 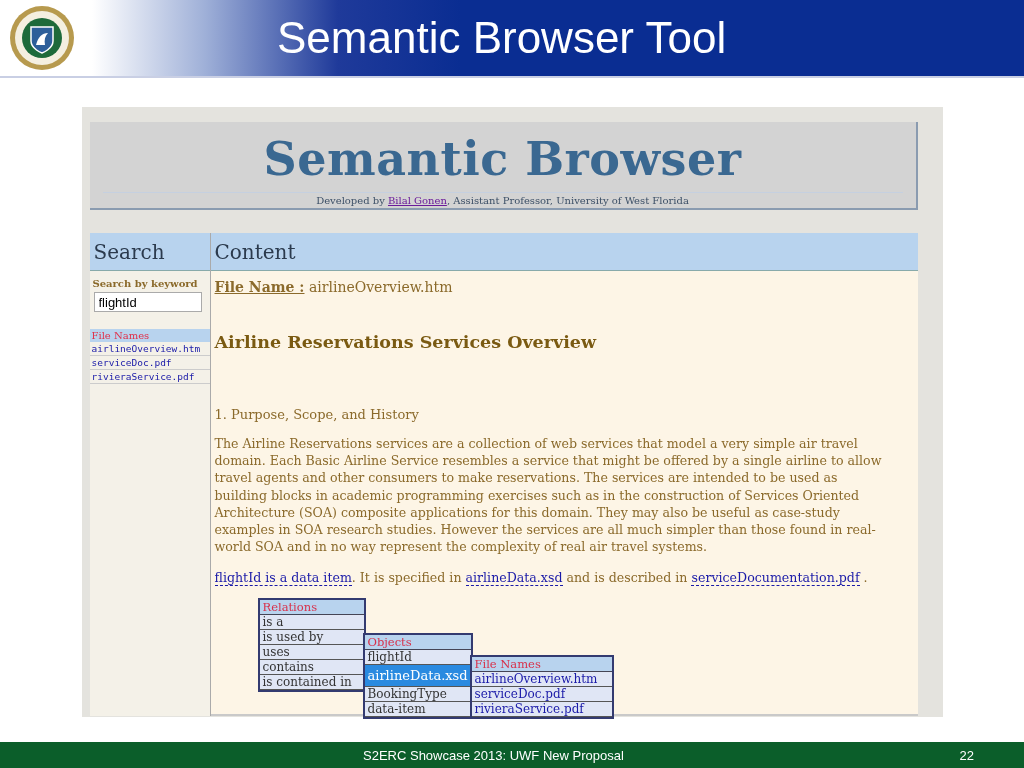 What do you see at coordinates (541, 709) in the screenshot?
I see `popup-item: rivieraService.pdf` at bounding box center [541, 709].